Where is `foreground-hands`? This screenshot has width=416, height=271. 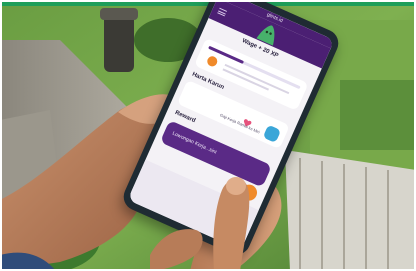
foreground-hands is located at coordinates (200, 224).